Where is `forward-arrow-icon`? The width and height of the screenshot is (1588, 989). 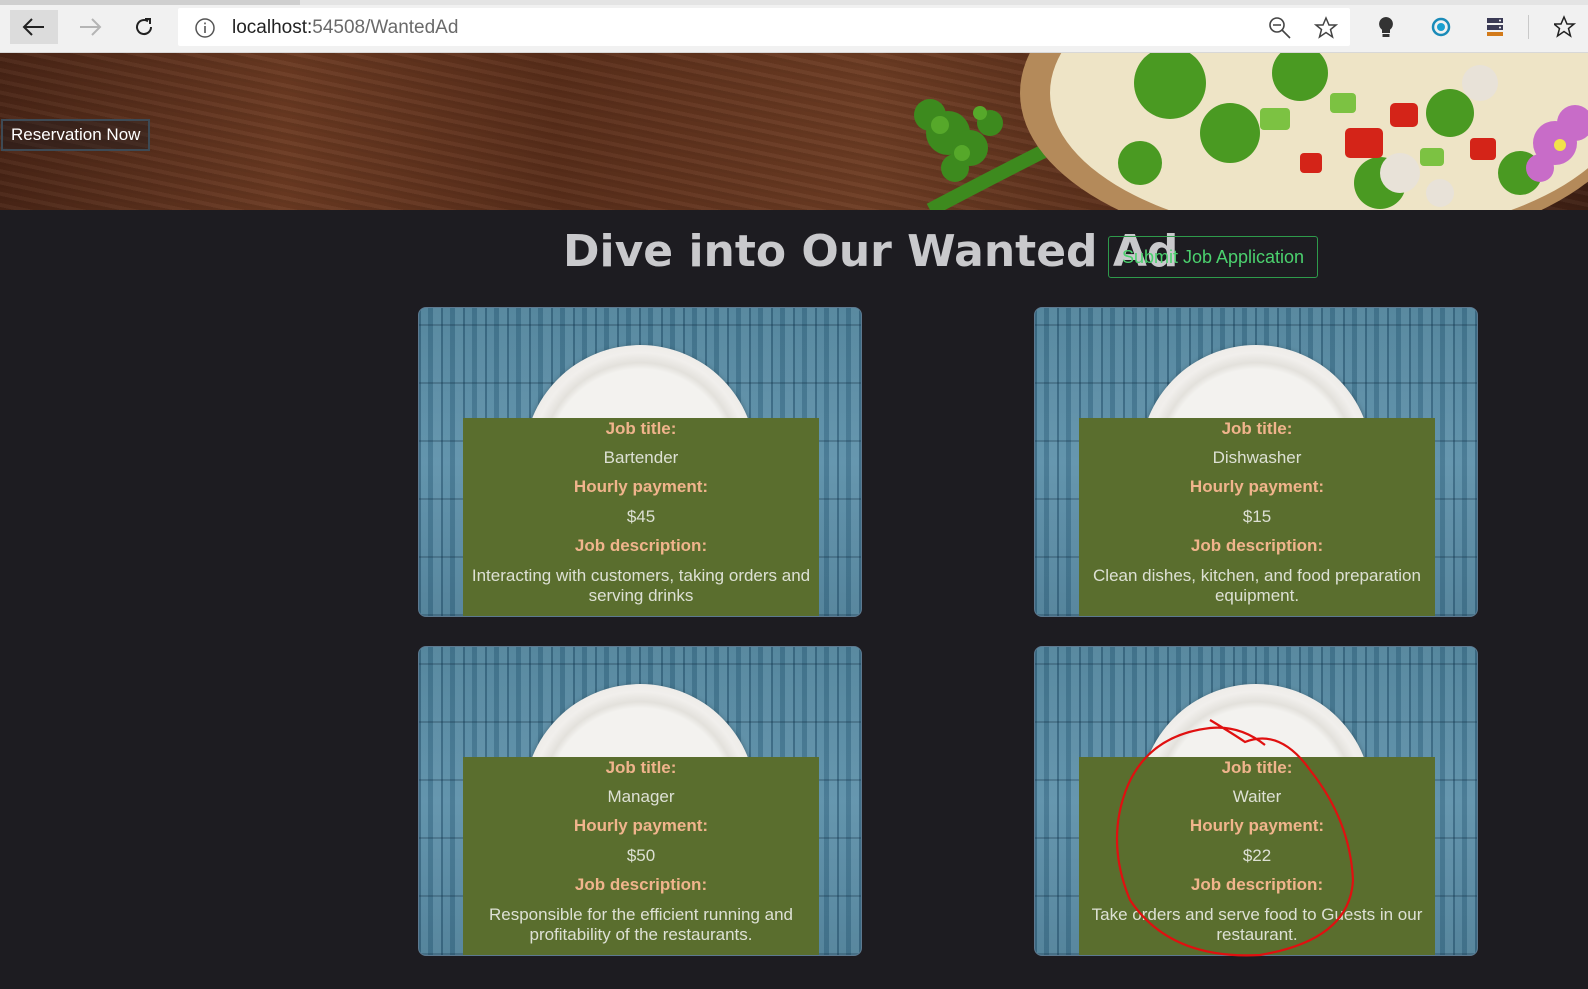
forward-arrow-icon is located at coordinates (91, 27).